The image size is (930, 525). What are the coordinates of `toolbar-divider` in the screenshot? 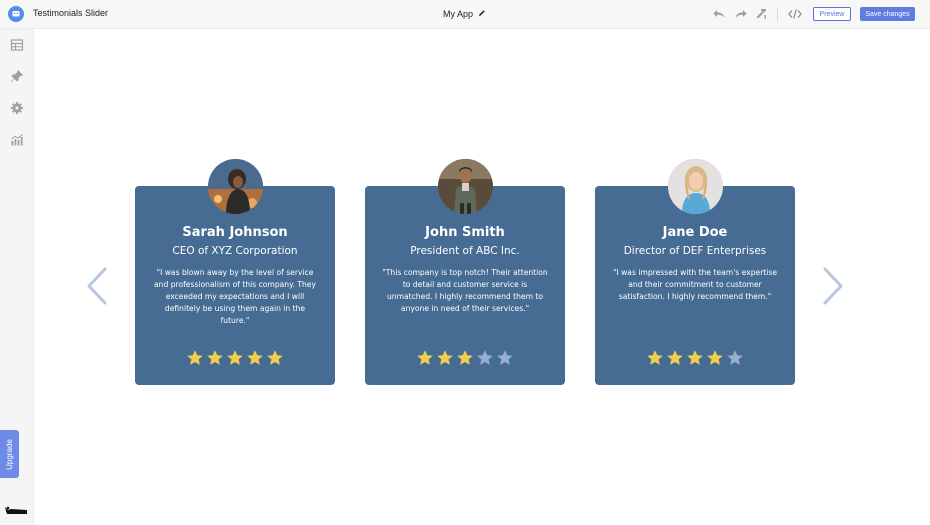 It's located at (777, 14).